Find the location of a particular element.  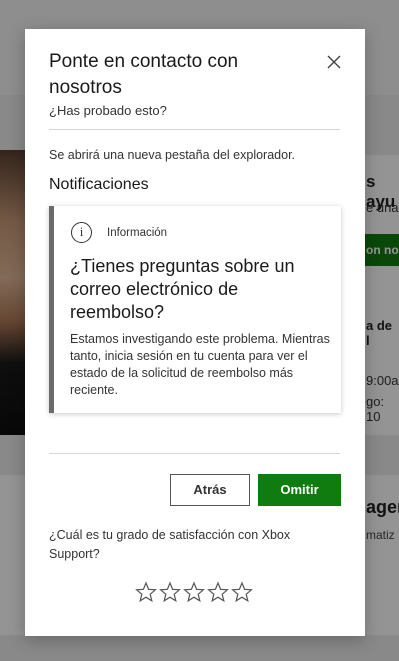

close-button is located at coordinates (334, 62).